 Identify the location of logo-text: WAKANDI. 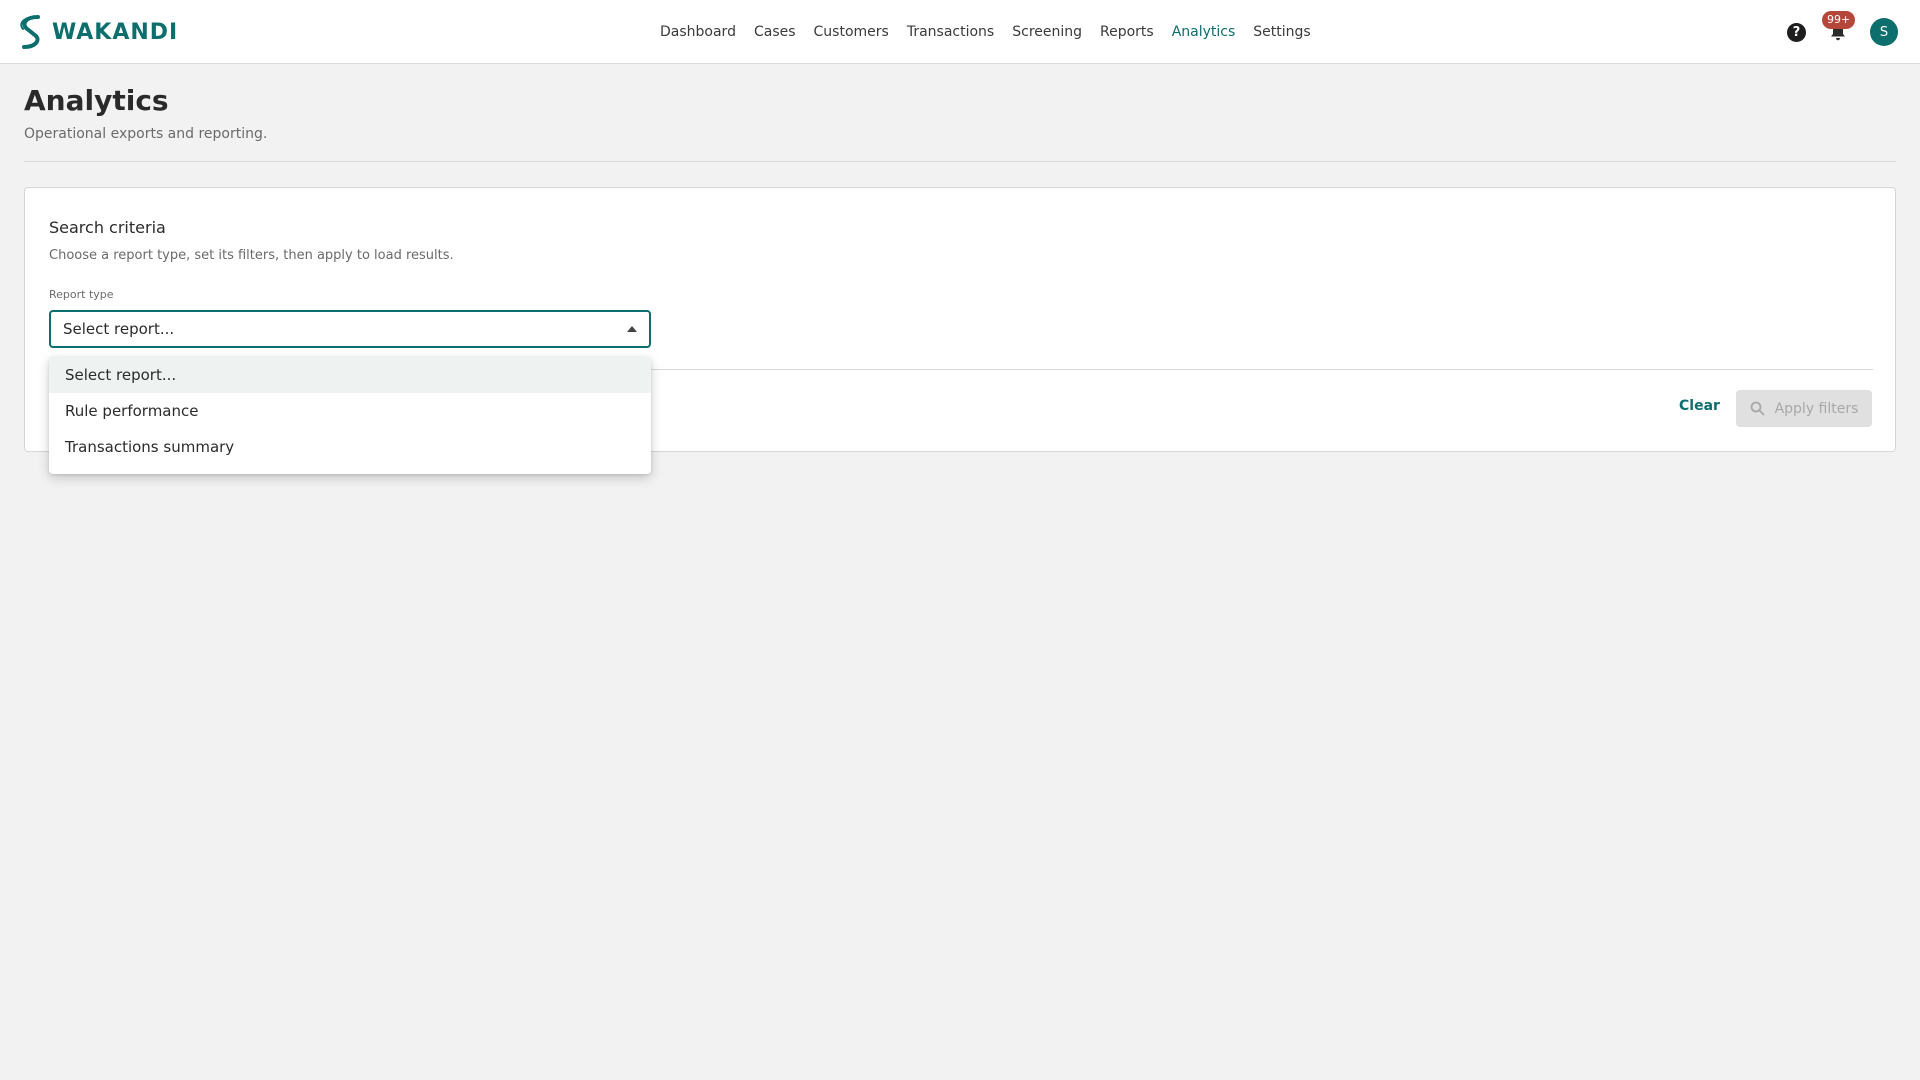
(115, 32).